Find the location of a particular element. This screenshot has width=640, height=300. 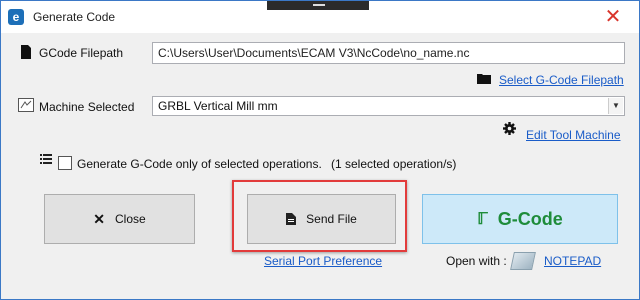

gcode-button-label: G-Code is located at coordinates (530, 218).